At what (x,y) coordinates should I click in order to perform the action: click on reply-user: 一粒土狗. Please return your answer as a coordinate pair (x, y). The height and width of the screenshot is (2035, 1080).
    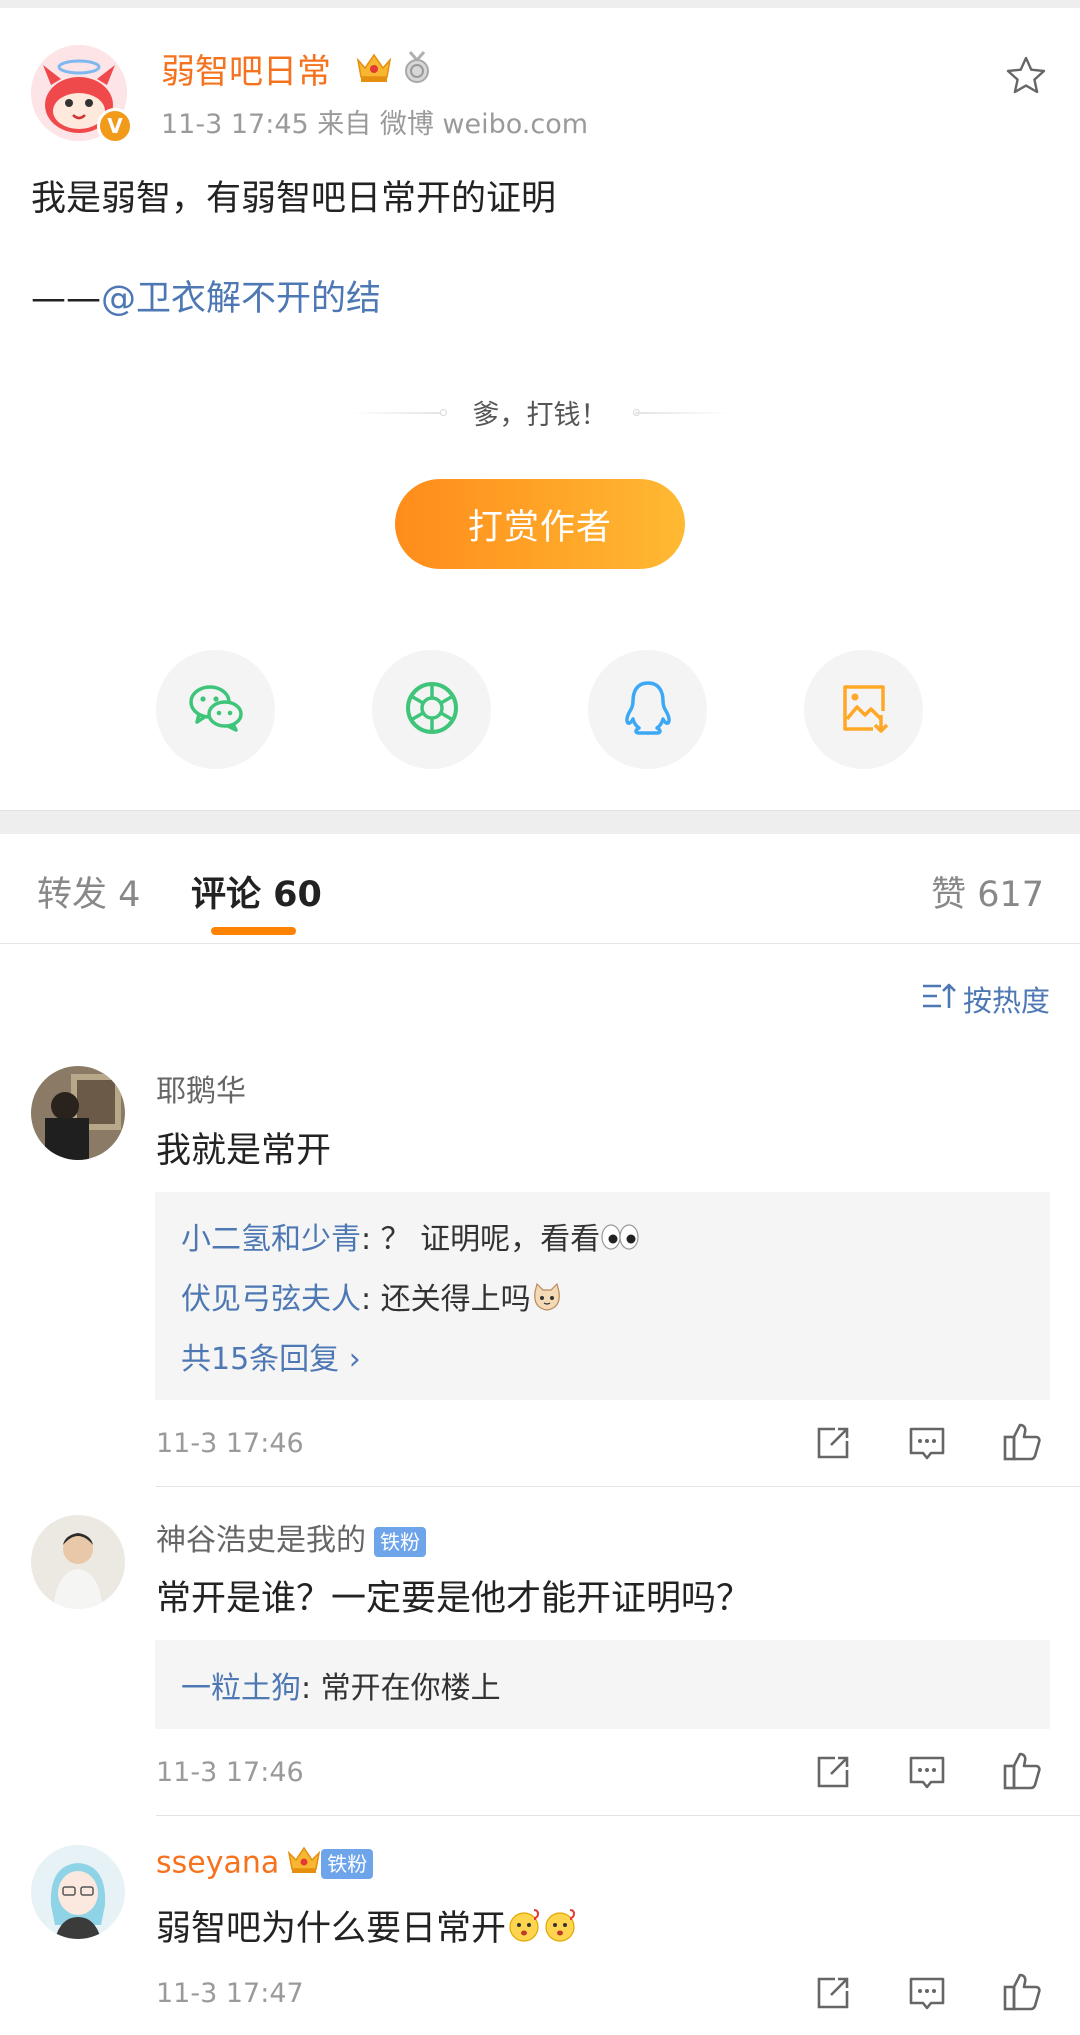
    Looking at the image, I should click on (241, 1688).